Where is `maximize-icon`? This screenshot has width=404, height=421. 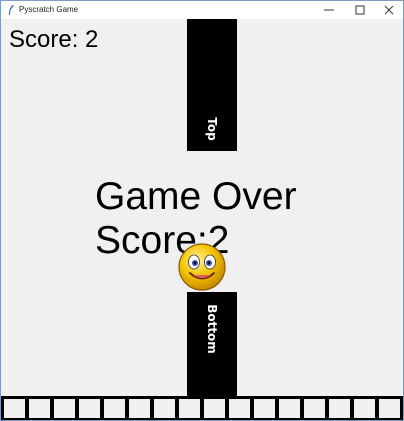 maximize-icon is located at coordinates (360, 10).